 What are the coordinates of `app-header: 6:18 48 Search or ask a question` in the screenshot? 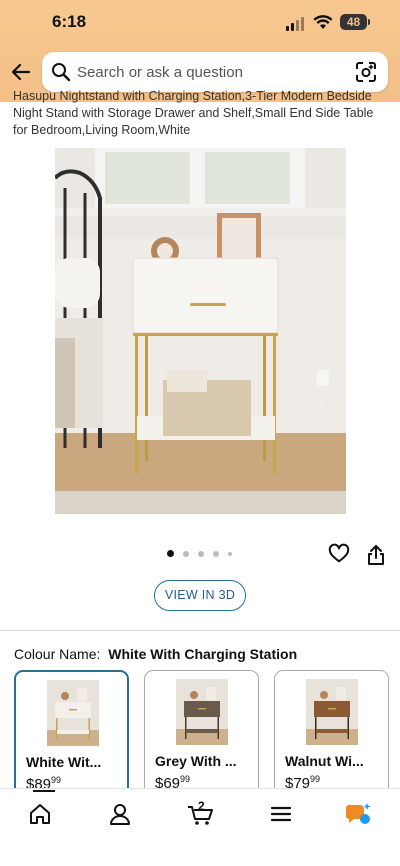 It's located at (200, 51).